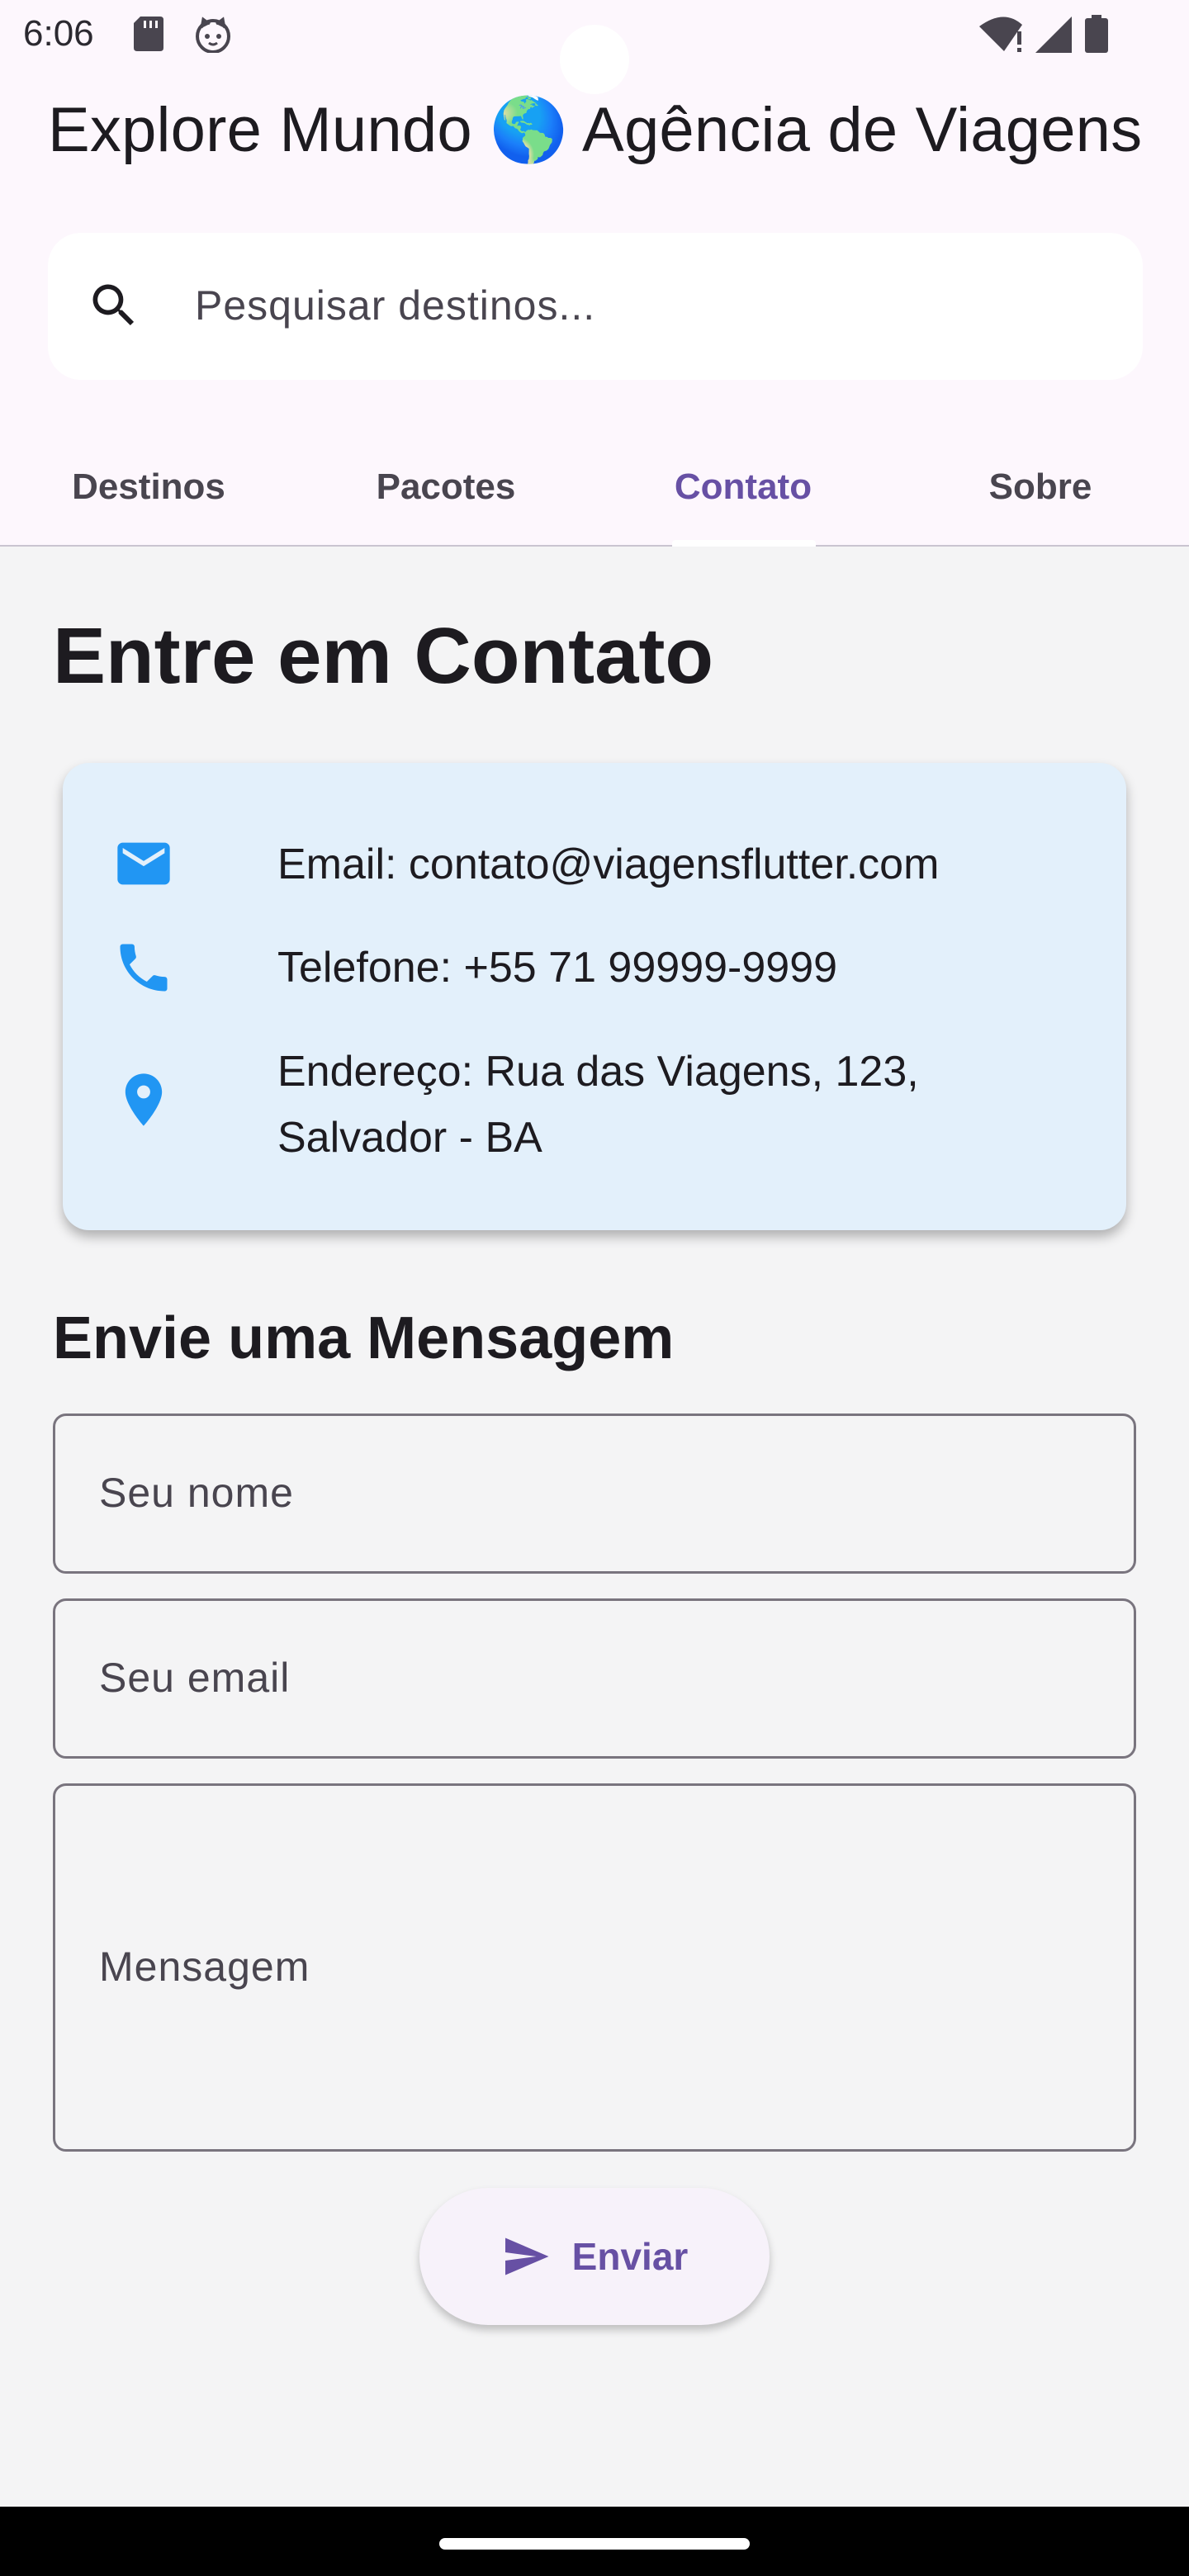 The height and width of the screenshot is (2576, 1189). Describe the element at coordinates (383, 656) in the screenshot. I see `section-title: Entre em Contato` at that location.